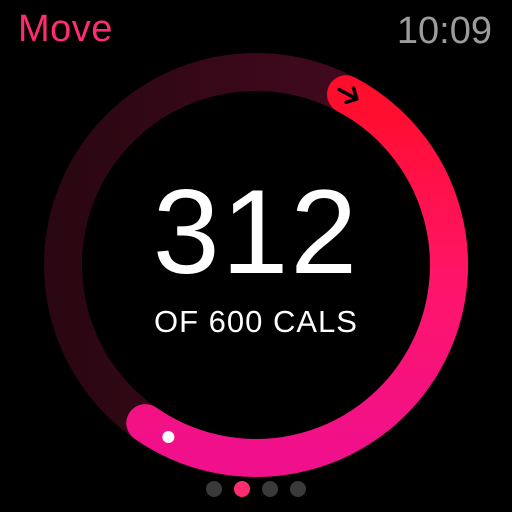 This screenshot has width=512, height=512. I want to click on dot-icon, so click(168, 436).